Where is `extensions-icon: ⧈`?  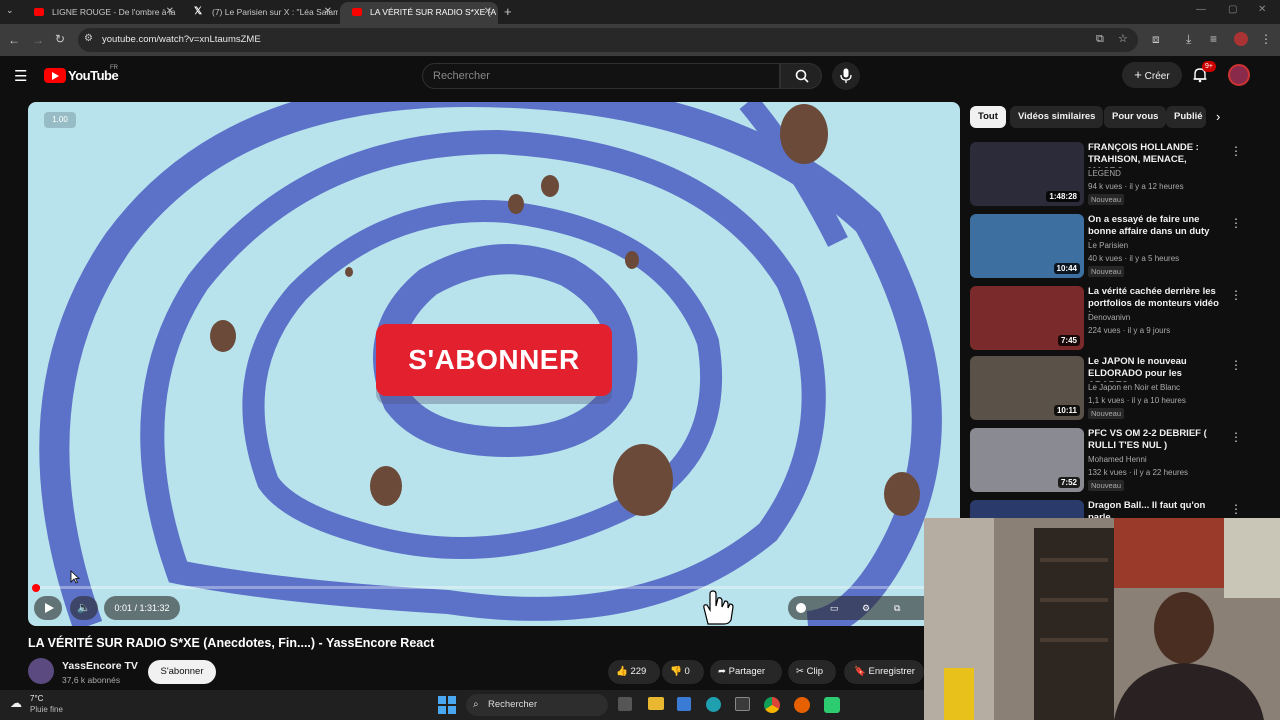
extensions-icon: ⧈ is located at coordinates (1156, 39).